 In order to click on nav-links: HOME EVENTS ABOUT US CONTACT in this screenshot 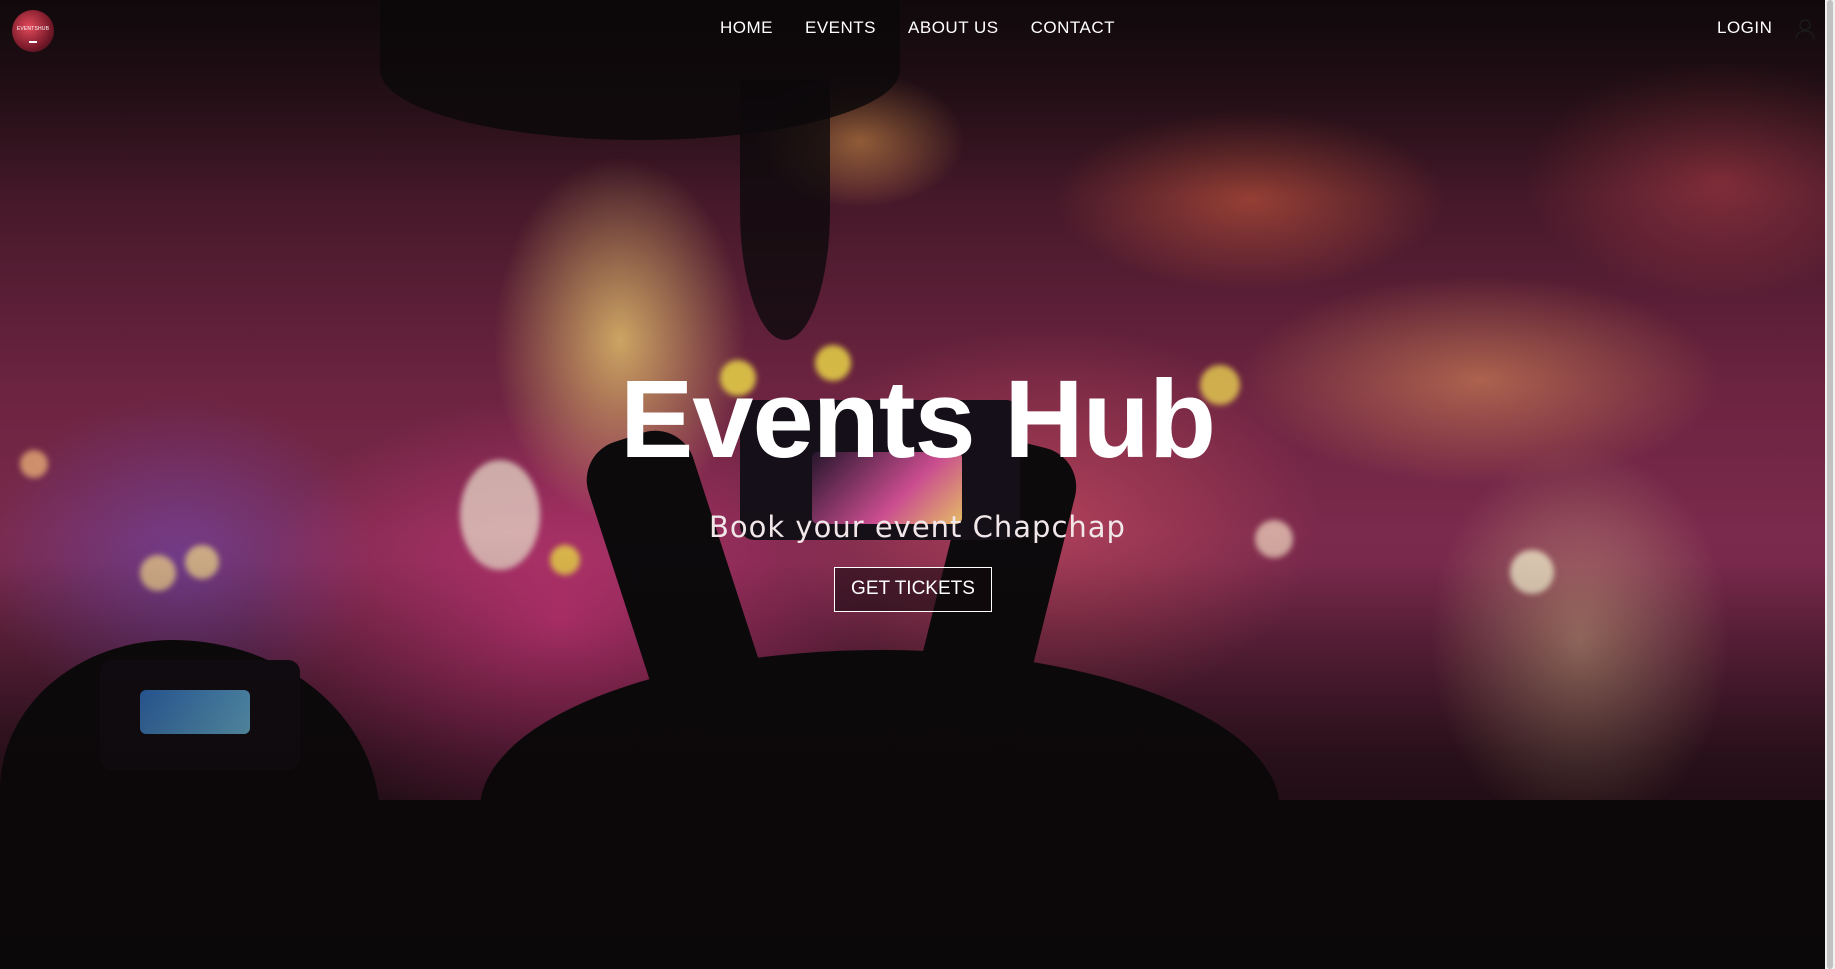, I will do `click(933, 28)`.